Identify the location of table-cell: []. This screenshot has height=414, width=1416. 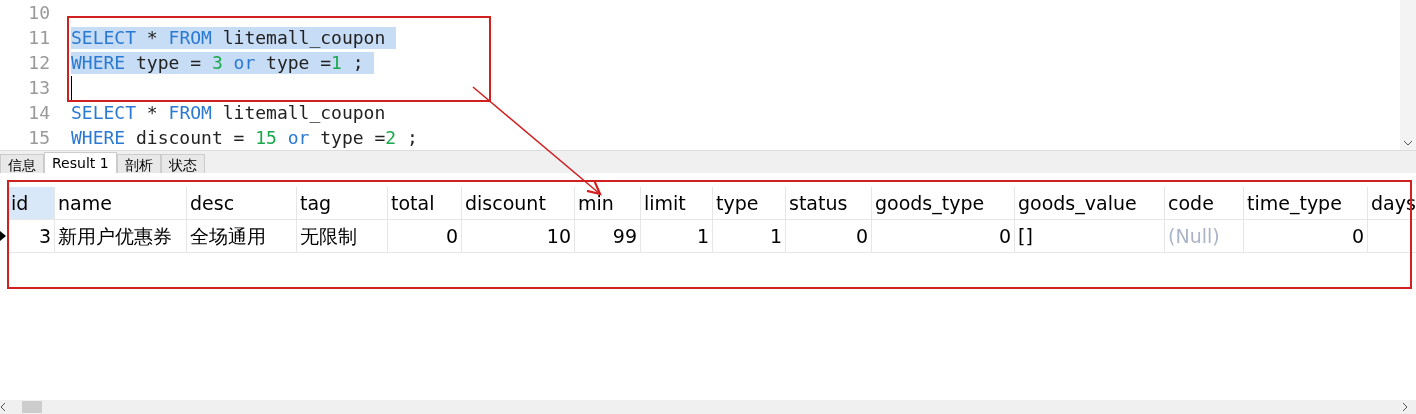
(1090, 236).